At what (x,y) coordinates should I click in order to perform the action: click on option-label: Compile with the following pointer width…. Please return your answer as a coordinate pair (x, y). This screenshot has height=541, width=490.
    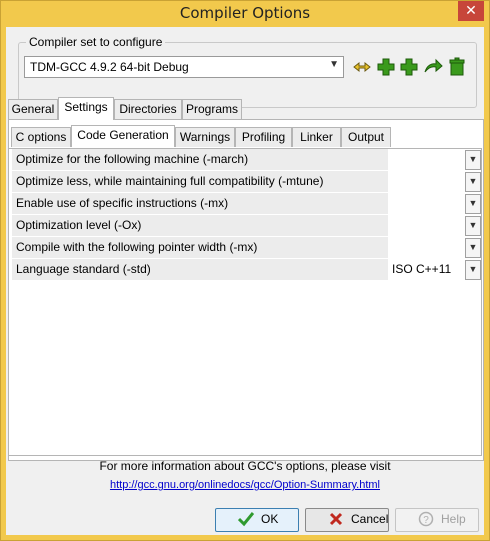
    Looking at the image, I should click on (200, 247).